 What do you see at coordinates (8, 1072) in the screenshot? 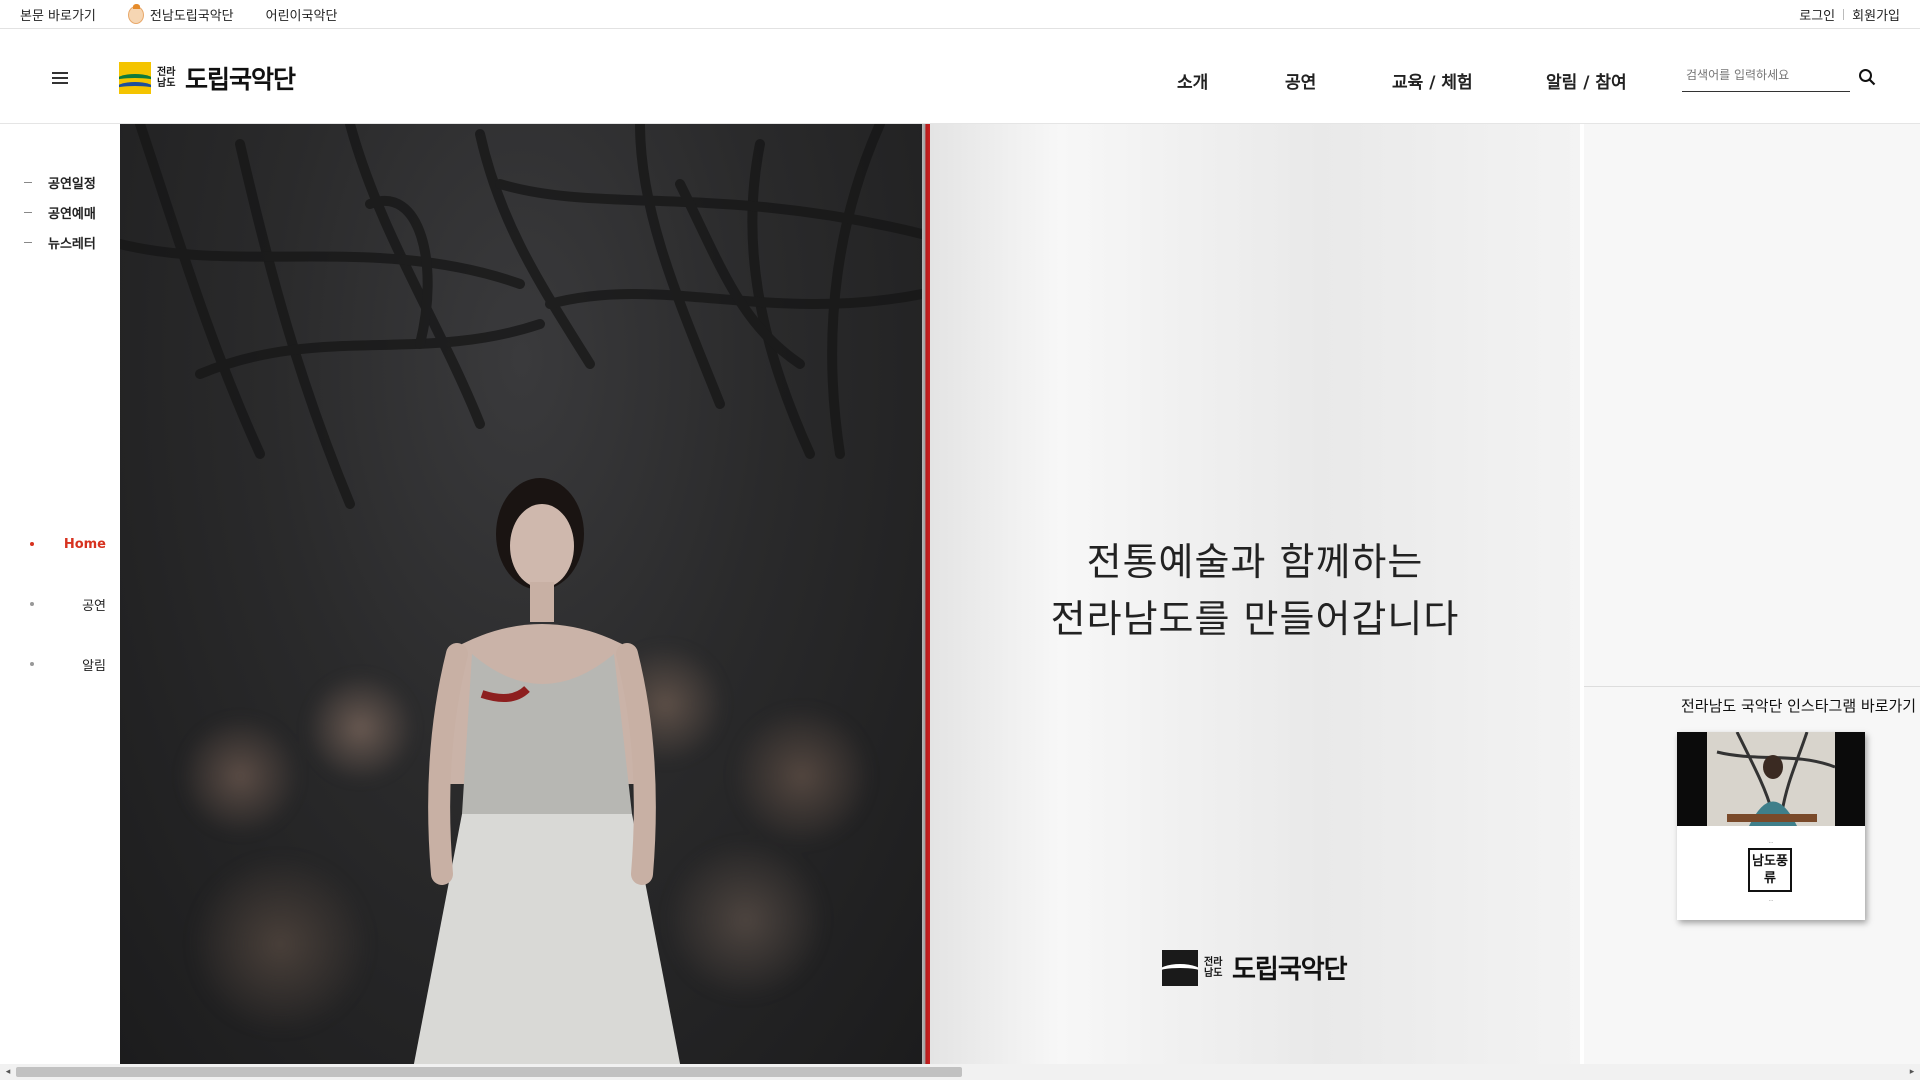
I see `scroll-left-arrow-icon: ◂` at bounding box center [8, 1072].